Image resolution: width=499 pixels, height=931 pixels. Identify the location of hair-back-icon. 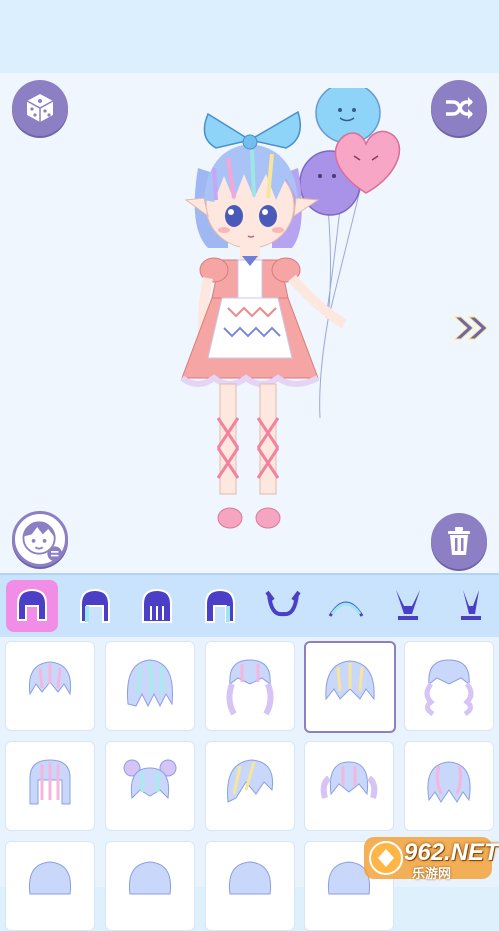
(157, 605).